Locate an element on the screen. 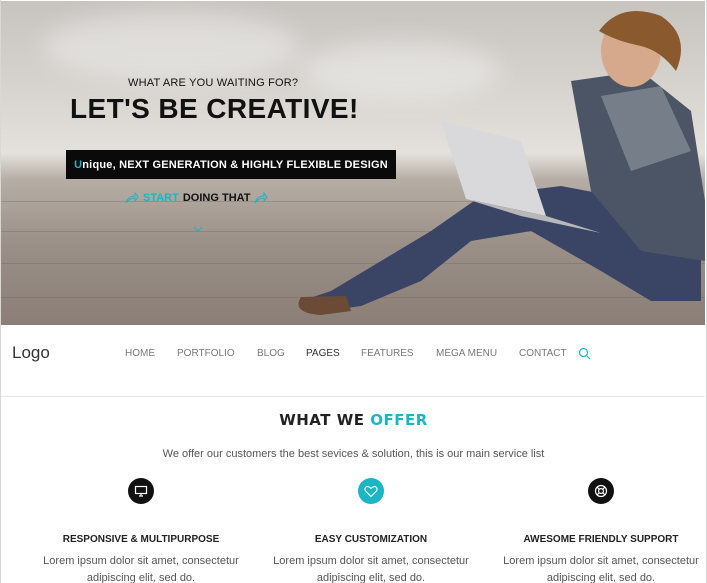 Image resolution: width=707 pixels, height=583 pixels. offer-title: WHAT WE OFFER is located at coordinates (353, 420).